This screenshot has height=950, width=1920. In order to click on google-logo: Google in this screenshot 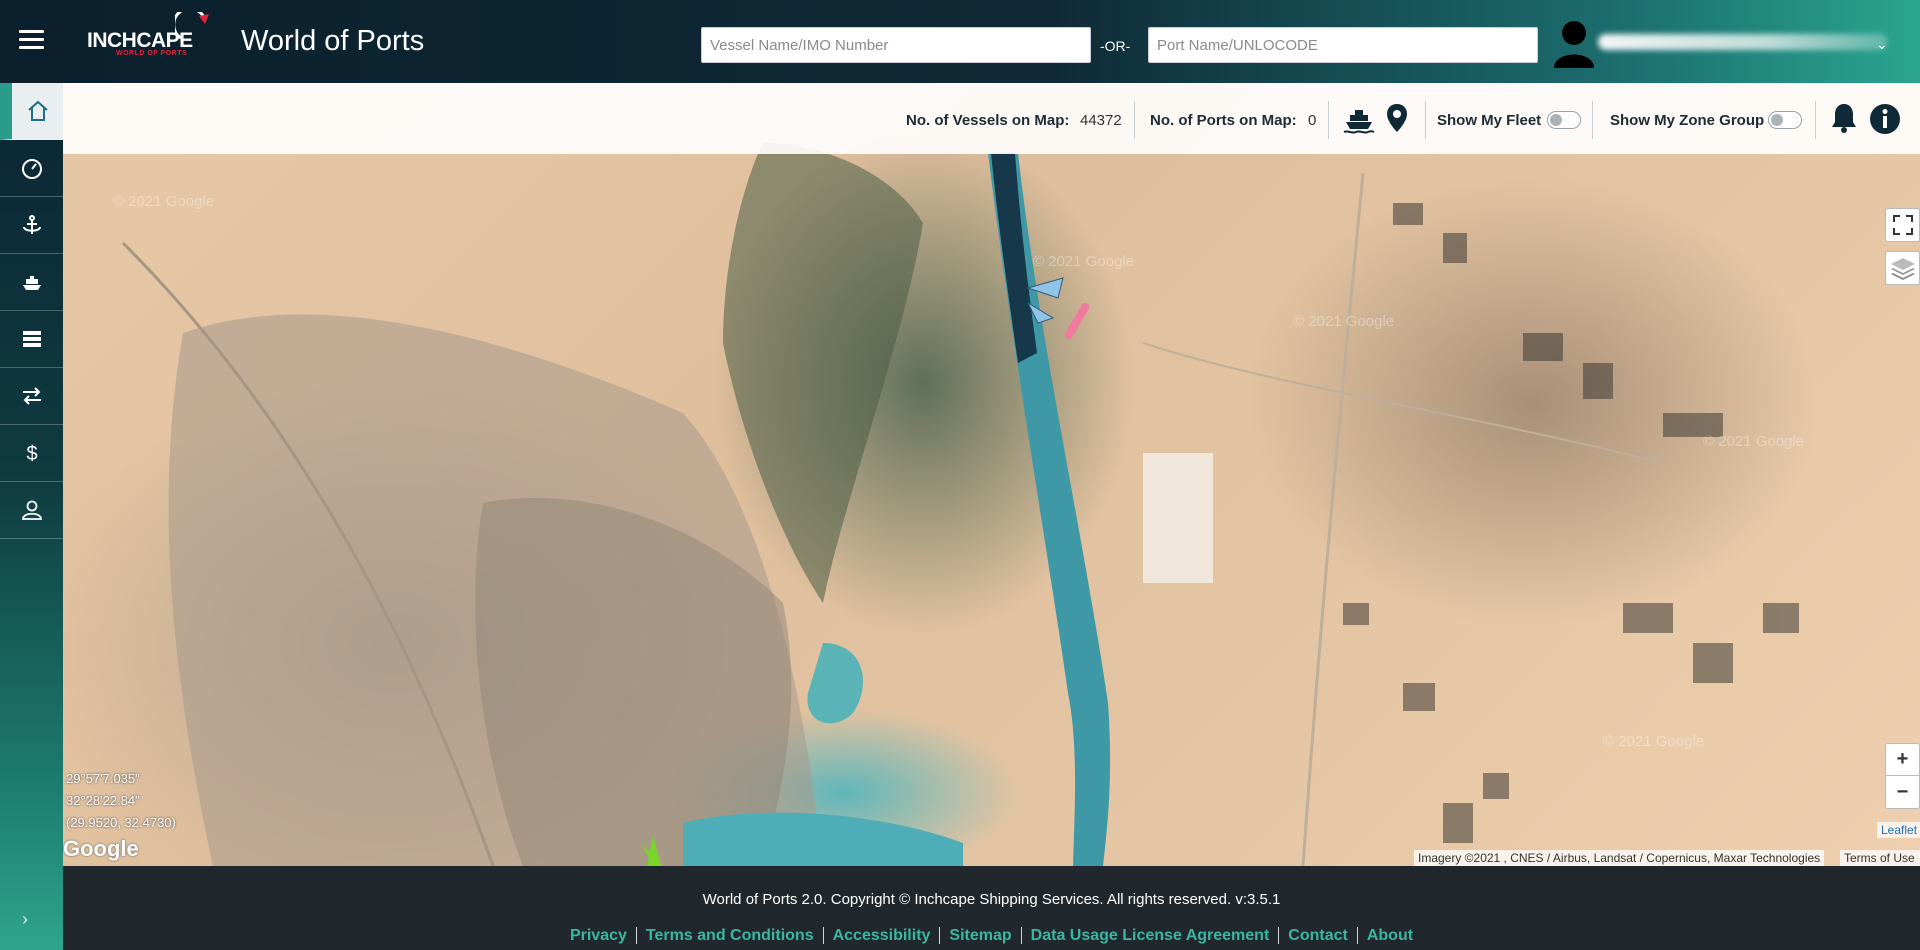, I will do `click(101, 848)`.